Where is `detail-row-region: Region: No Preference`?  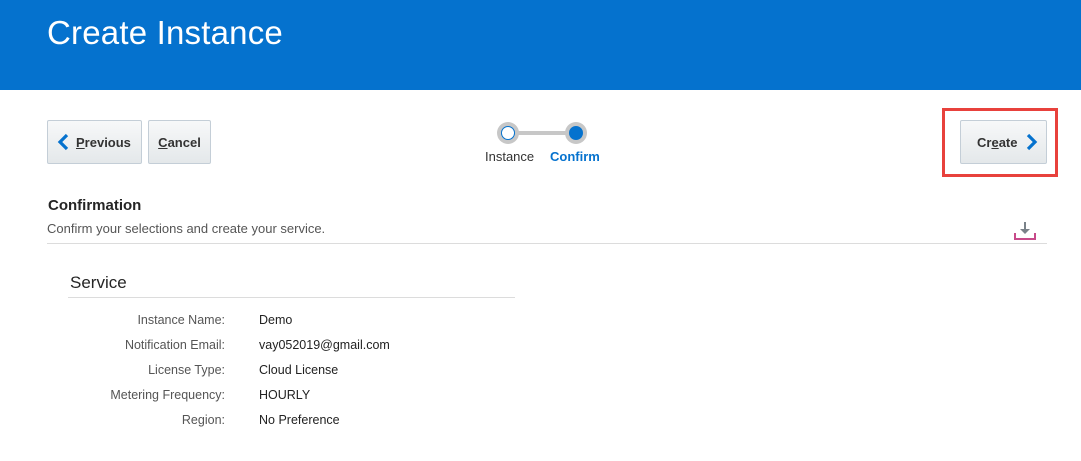 detail-row-region: Region: No Preference is located at coordinates (318, 422).